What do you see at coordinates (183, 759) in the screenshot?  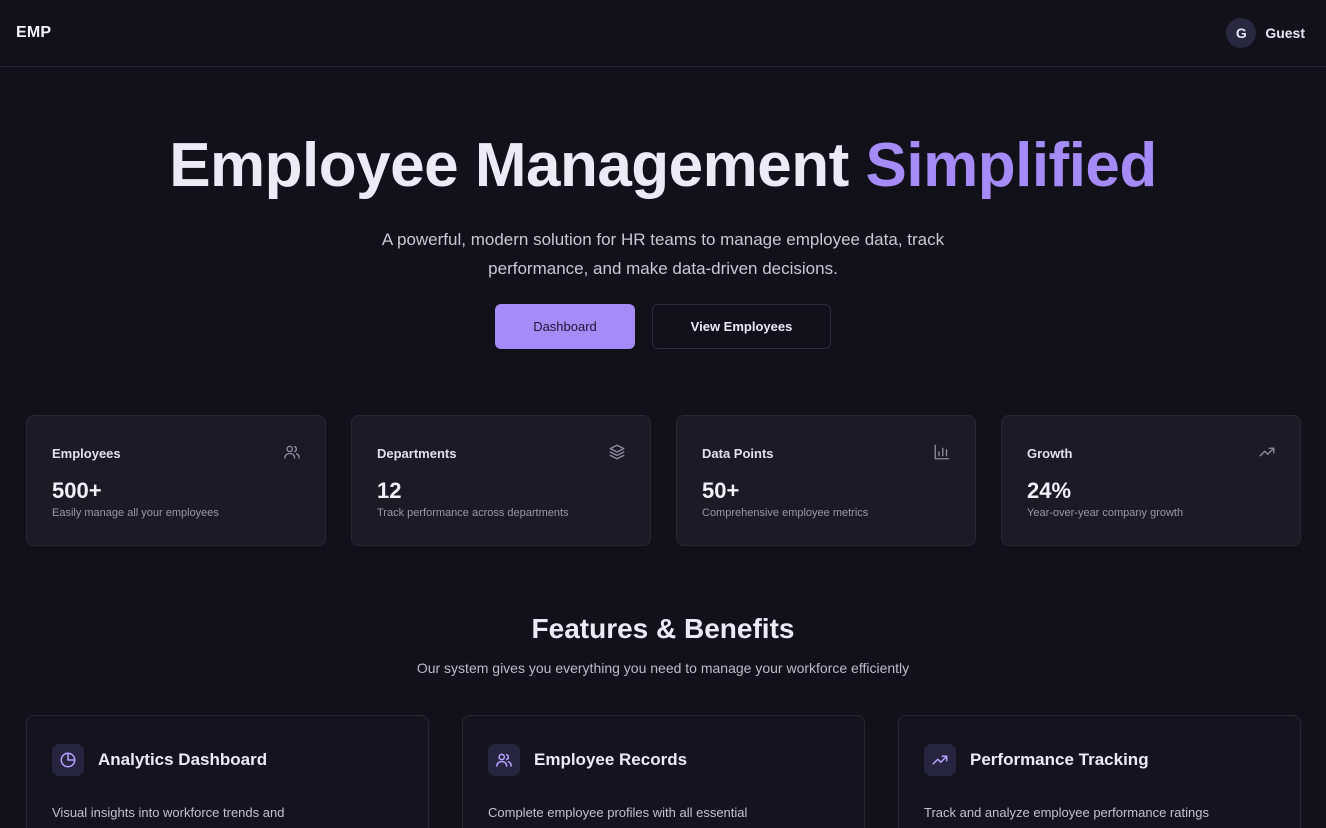 I see `feature-title: Analytics Dashboard` at bounding box center [183, 759].